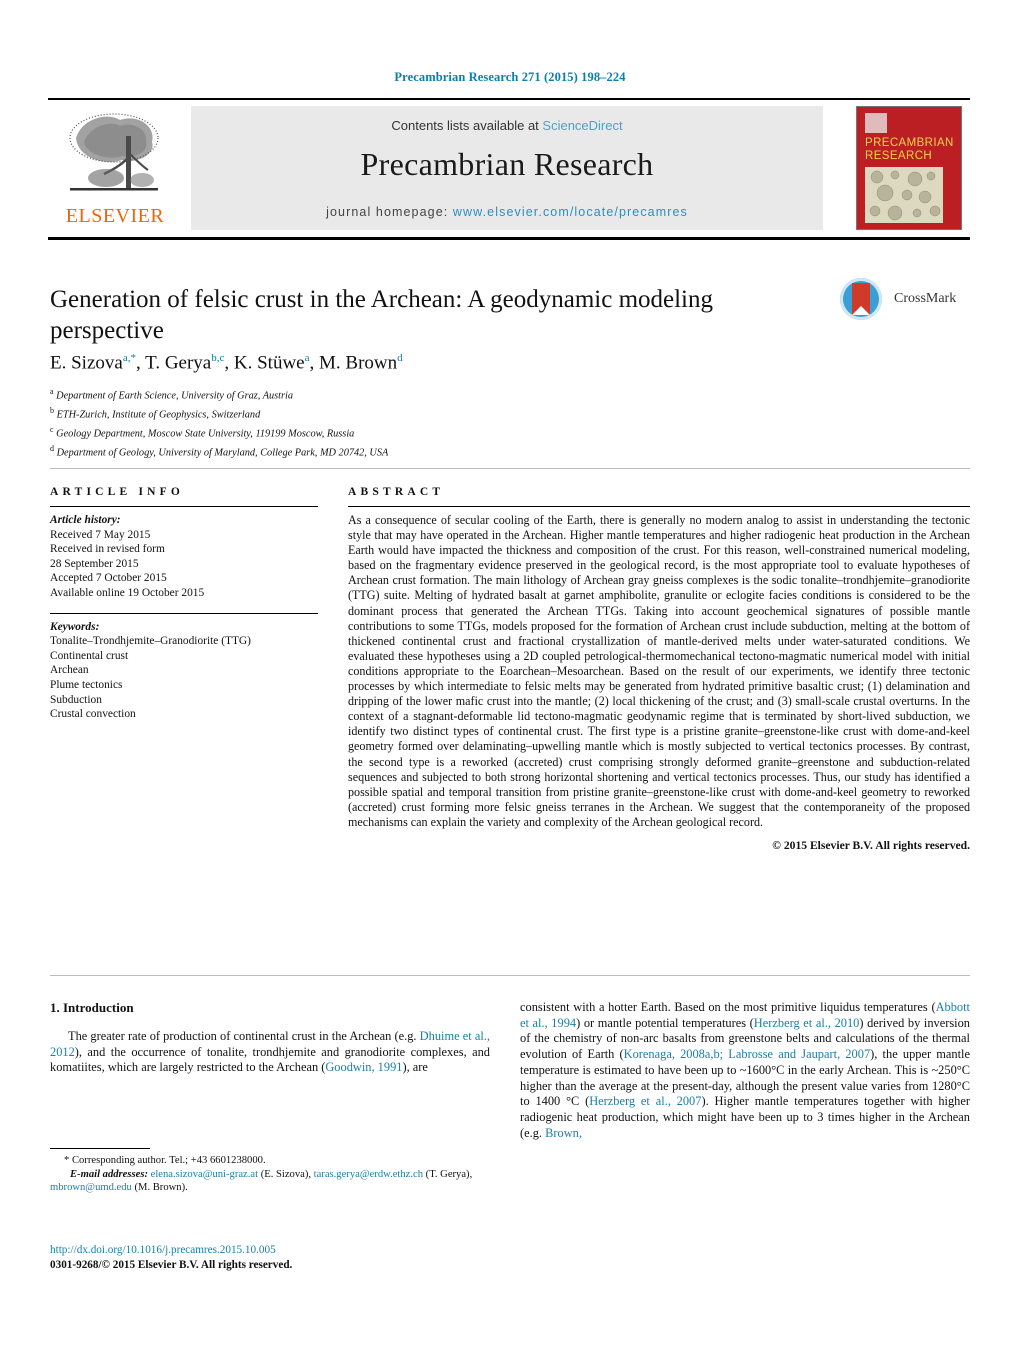  Describe the element at coordinates (108, 578) in the screenshot. I see `article-history-item: Accepted 7 October 2015` at that location.